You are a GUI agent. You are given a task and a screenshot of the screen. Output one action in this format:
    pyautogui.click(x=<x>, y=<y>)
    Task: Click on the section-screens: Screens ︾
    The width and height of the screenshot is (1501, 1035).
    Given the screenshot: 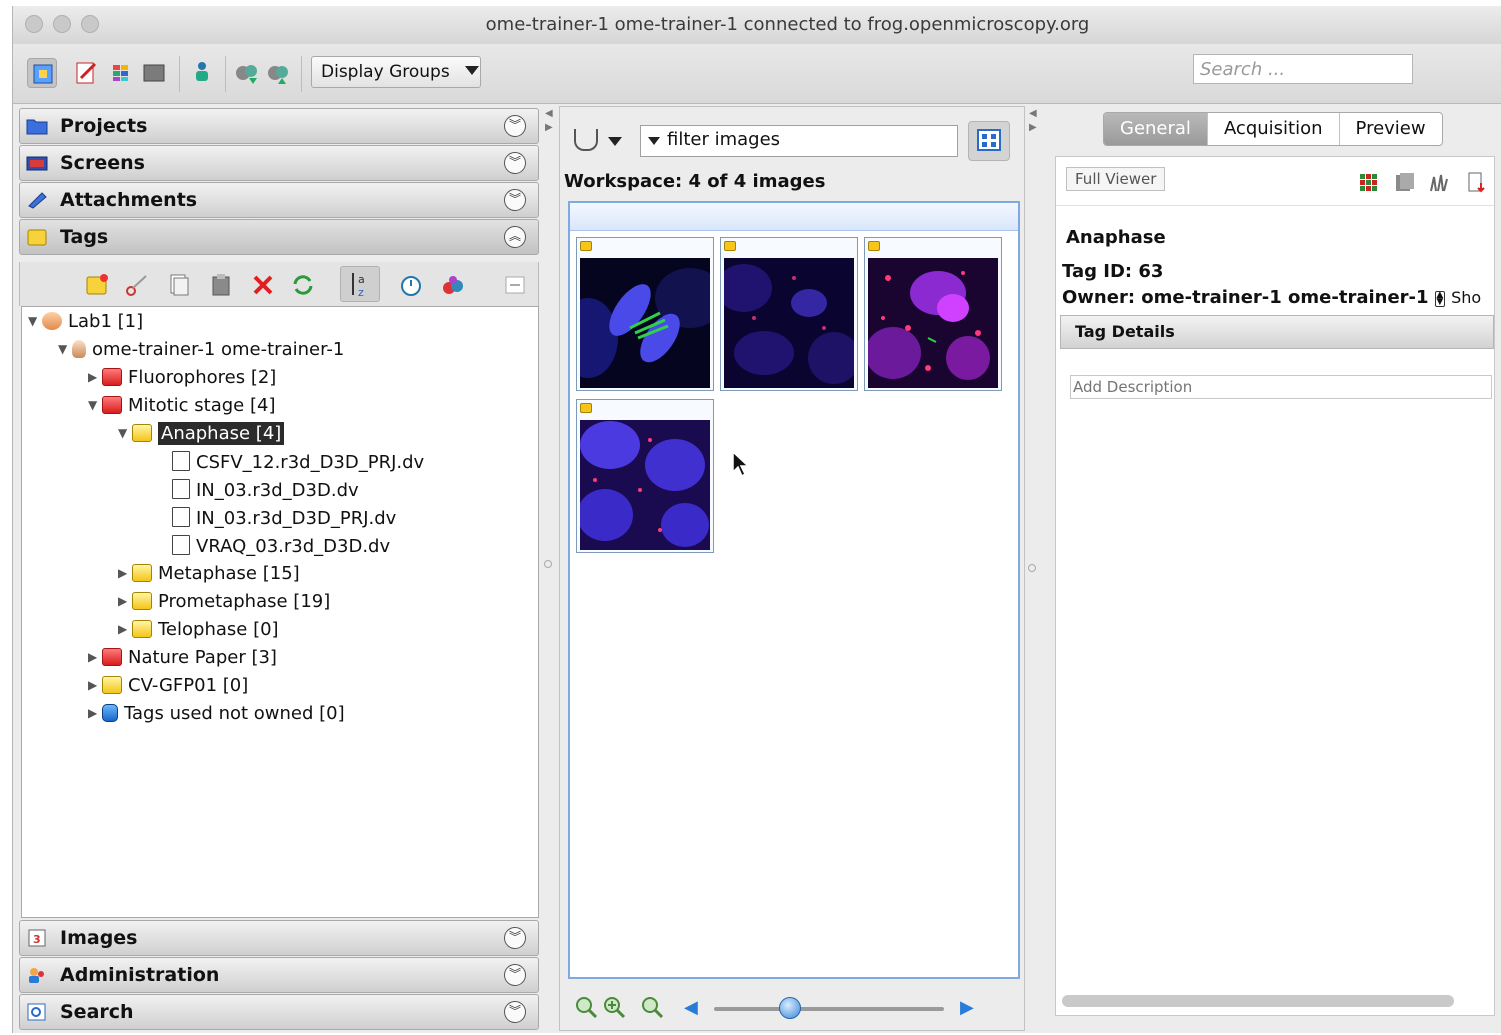 What is the action you would take?
    pyautogui.click(x=279, y=163)
    